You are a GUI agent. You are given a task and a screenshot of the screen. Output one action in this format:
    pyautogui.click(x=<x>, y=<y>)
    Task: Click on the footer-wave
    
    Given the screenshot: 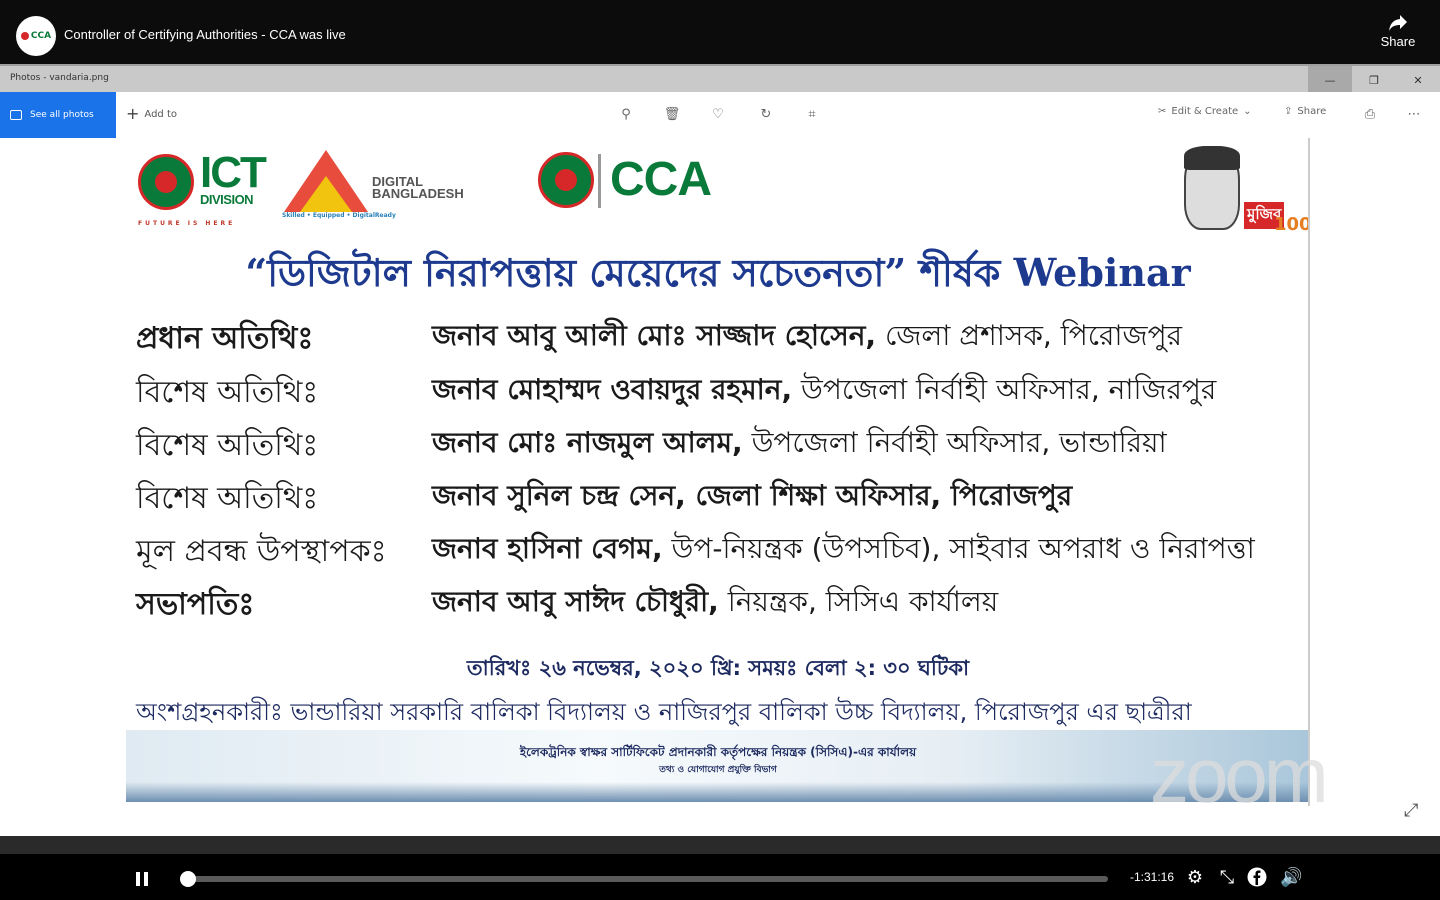 What is the action you would take?
    pyautogui.click(x=717, y=792)
    